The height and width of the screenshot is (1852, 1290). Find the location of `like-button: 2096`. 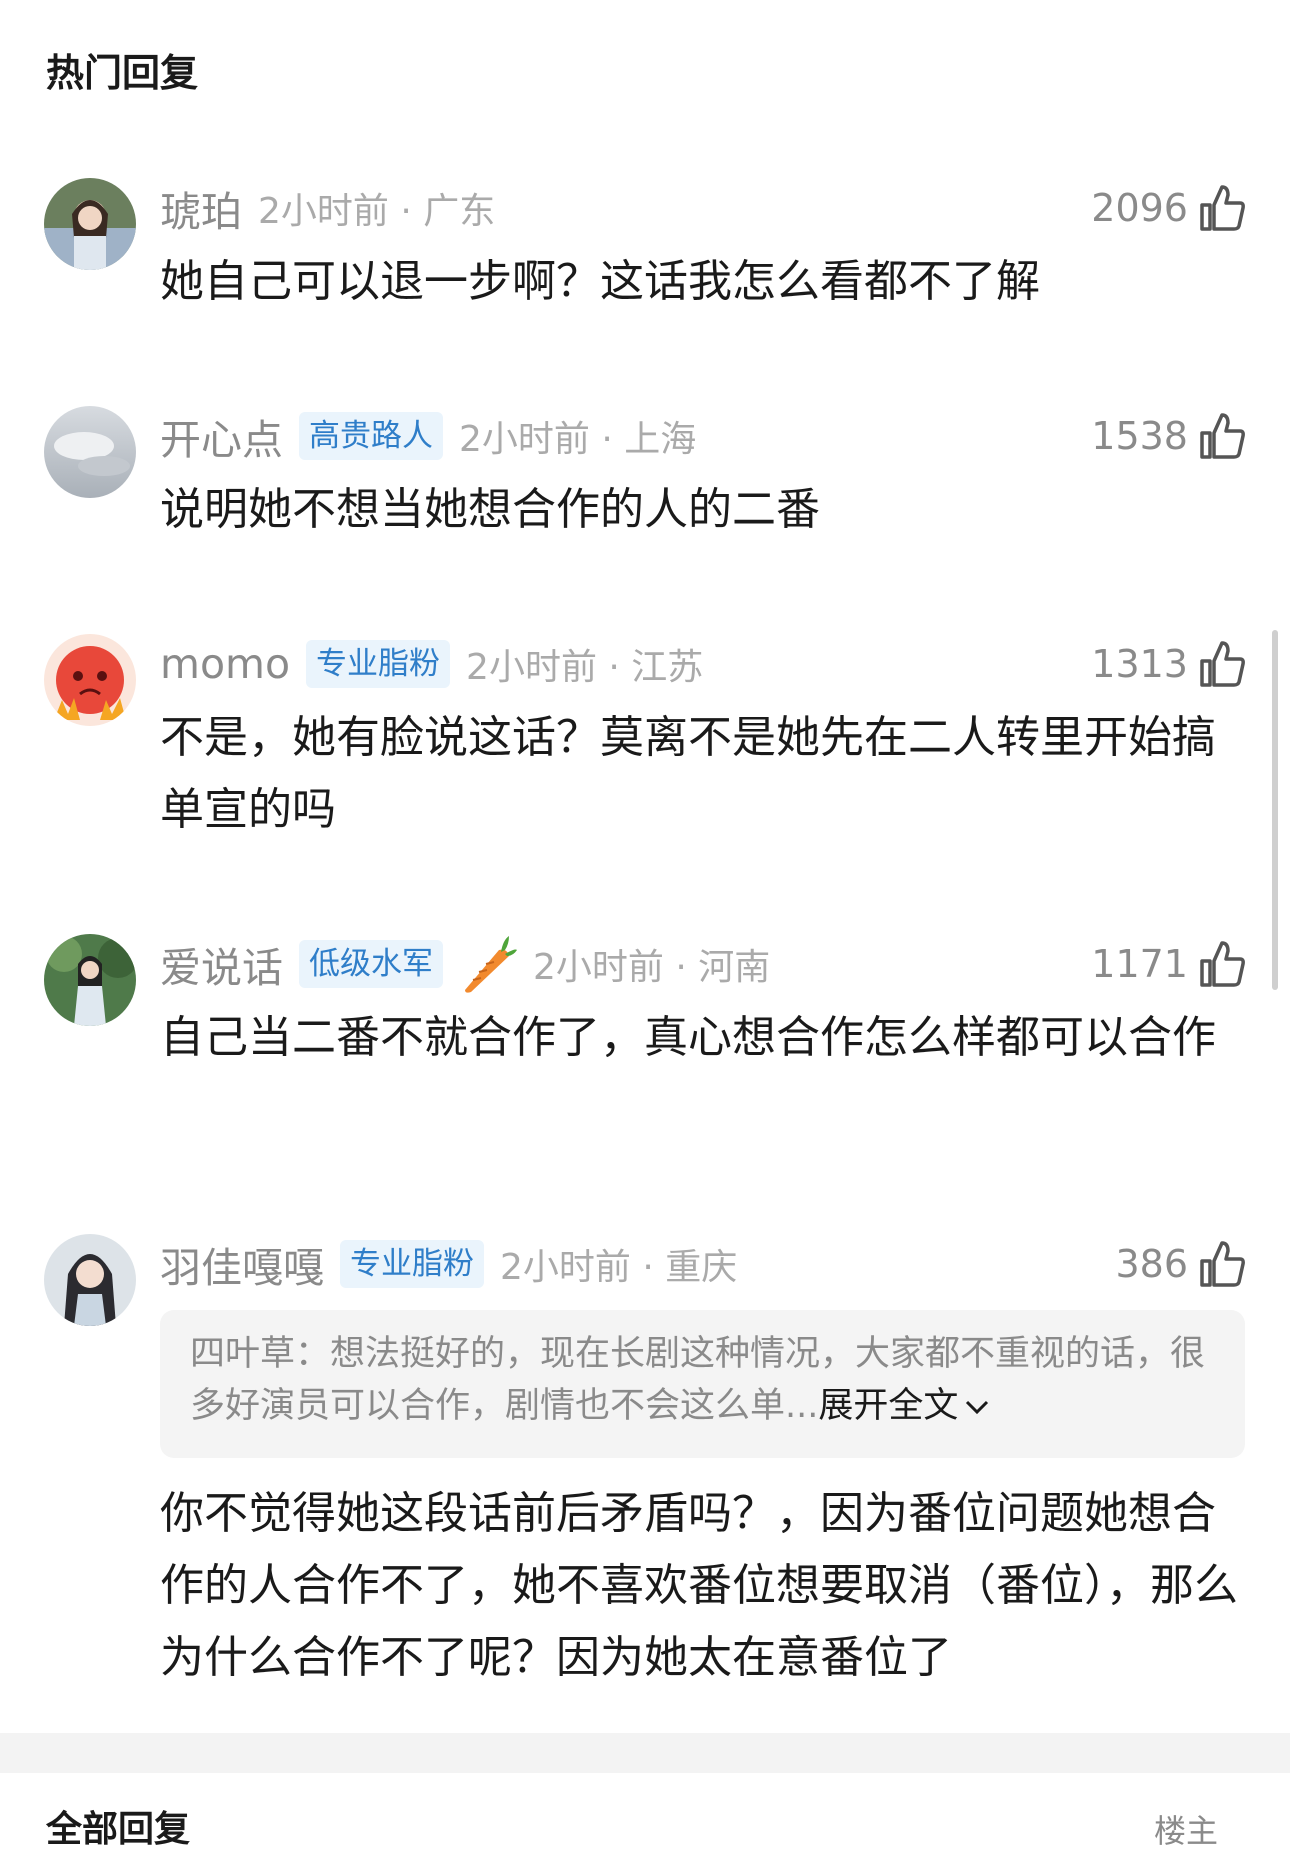

like-button: 2096 is located at coordinates (1168, 208).